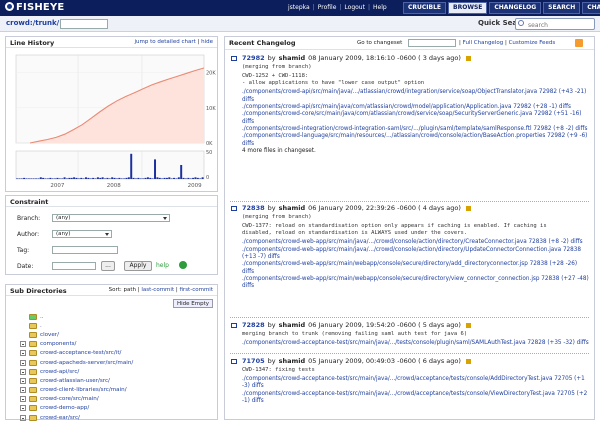 The width and height of the screenshot is (600, 422). What do you see at coordinates (432, 43) in the screenshot?
I see `goto-changeset-input` at bounding box center [432, 43].